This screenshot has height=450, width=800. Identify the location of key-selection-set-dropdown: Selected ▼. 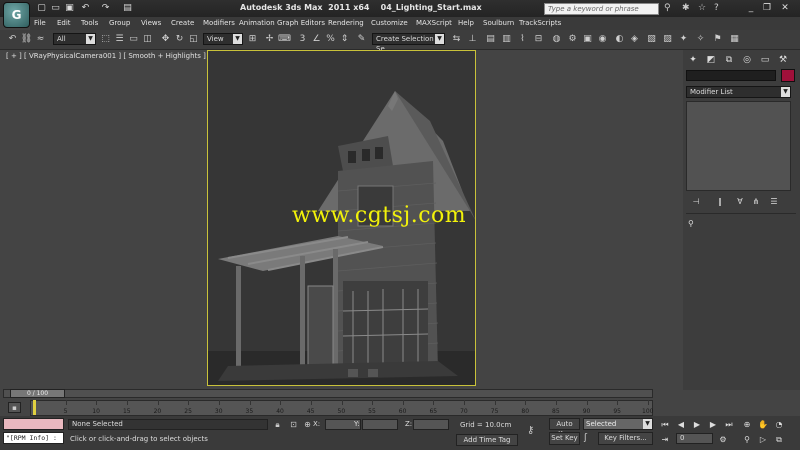
(618, 424).